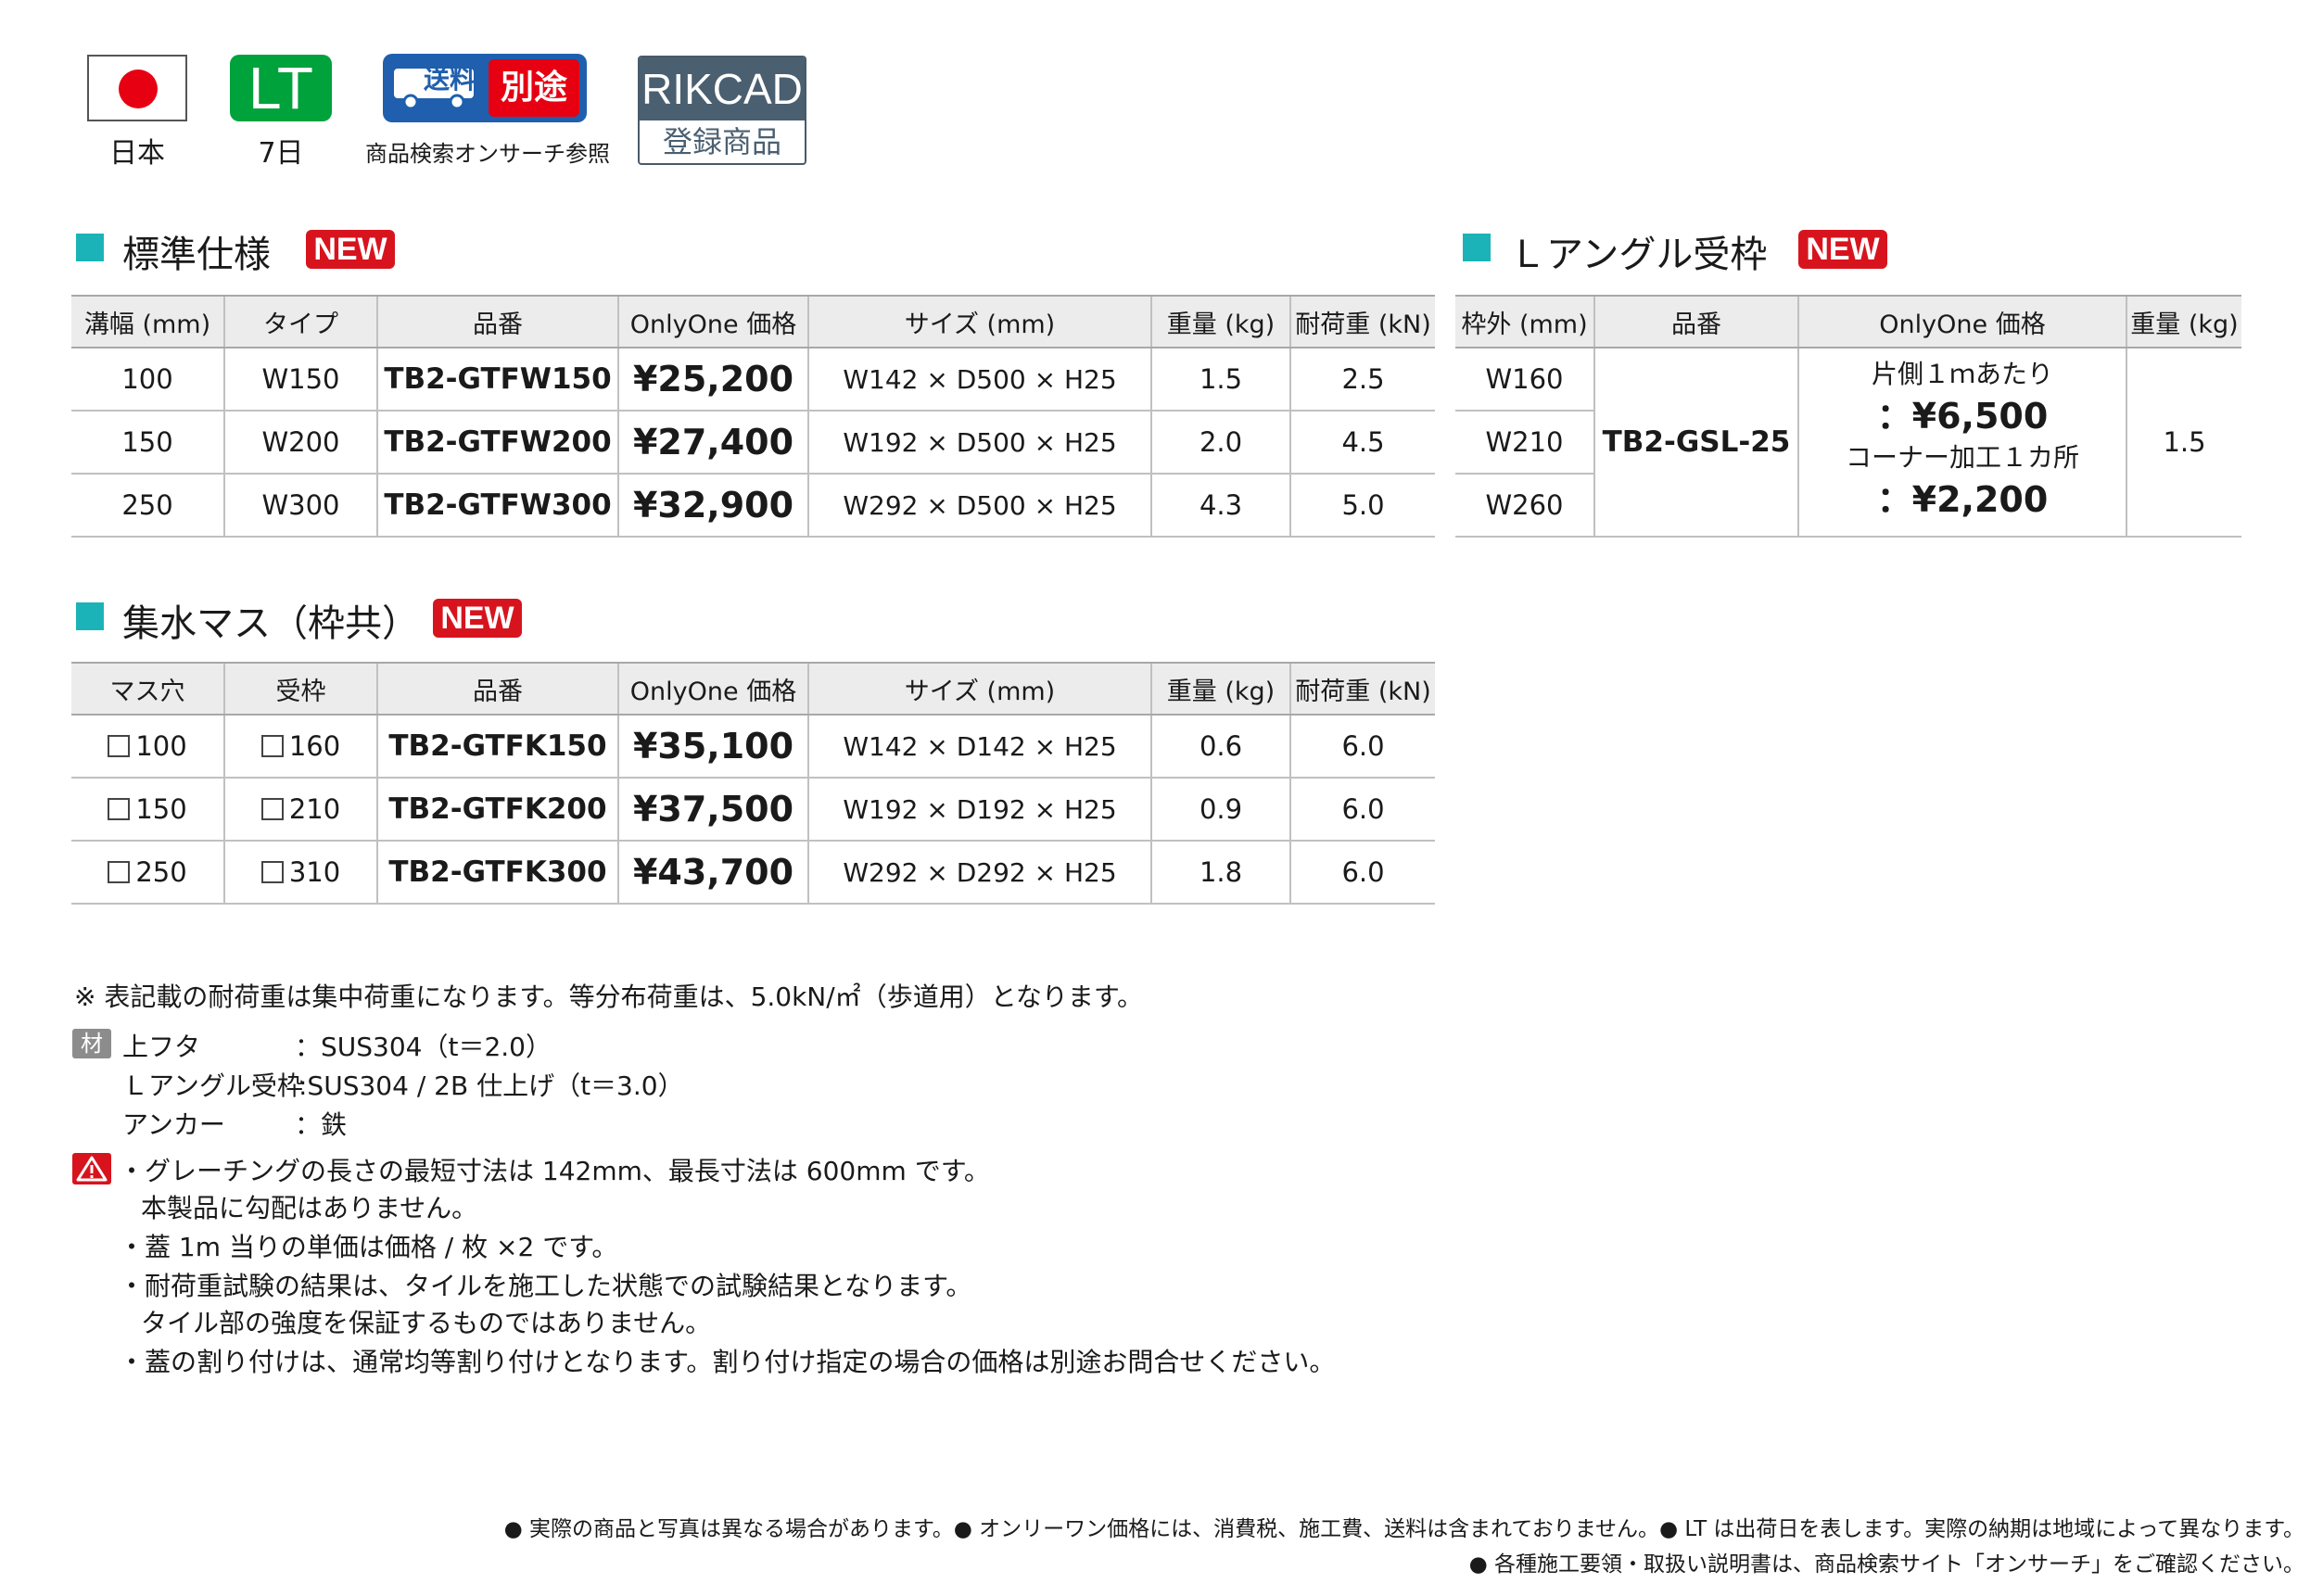  I want to click on warning-item: 本製品に勾配はありません。, so click(309, 1208).